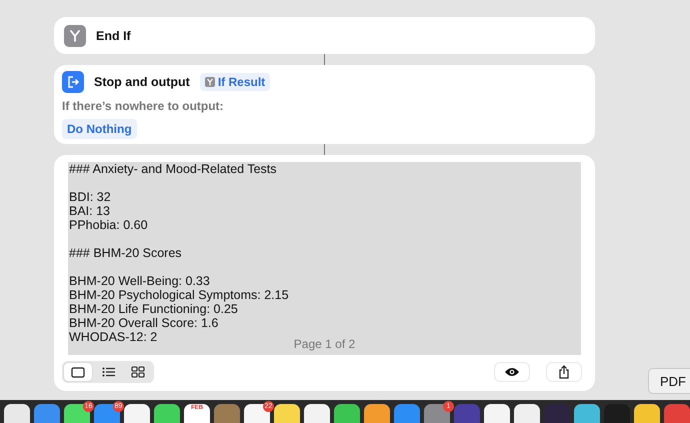  What do you see at coordinates (143, 323) in the screenshot?
I see `document-line: BHM-20 Overall Score: 1.6` at bounding box center [143, 323].